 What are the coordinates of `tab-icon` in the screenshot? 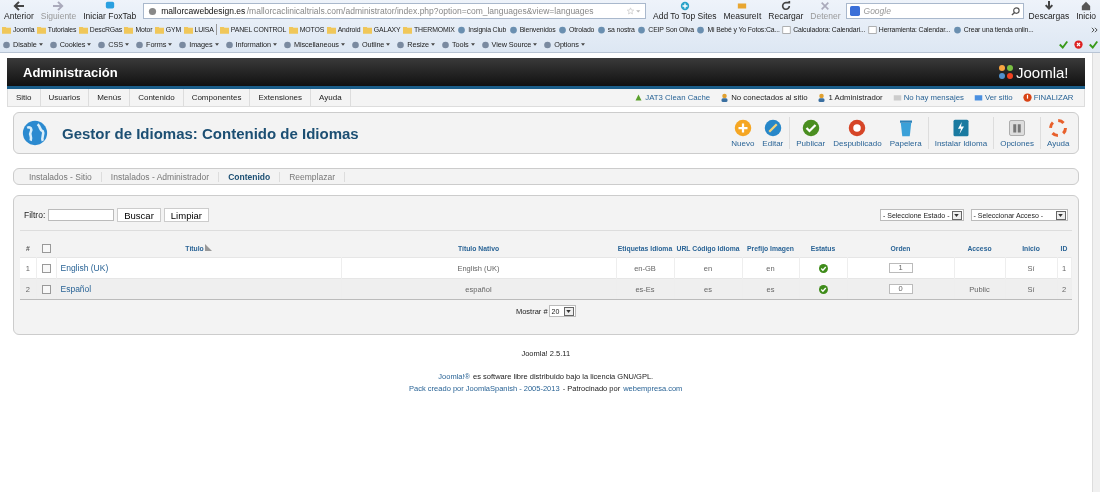 It's located at (109, 6).